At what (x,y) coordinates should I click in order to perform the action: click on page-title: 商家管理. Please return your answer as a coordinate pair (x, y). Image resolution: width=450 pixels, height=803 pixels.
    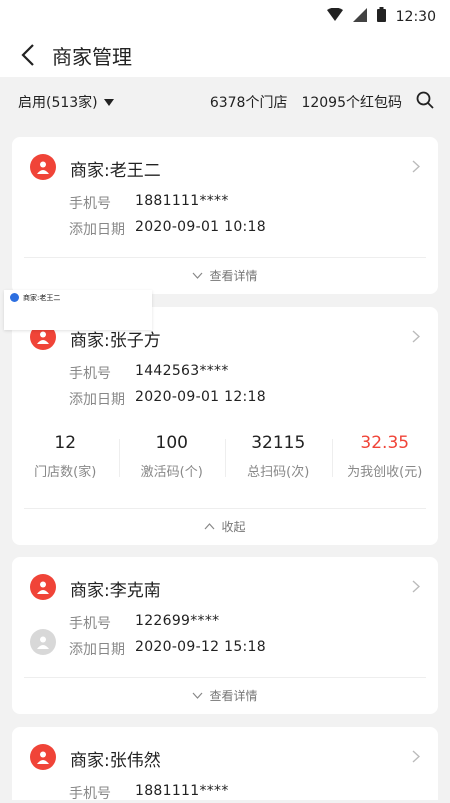
    Looking at the image, I should click on (92, 56).